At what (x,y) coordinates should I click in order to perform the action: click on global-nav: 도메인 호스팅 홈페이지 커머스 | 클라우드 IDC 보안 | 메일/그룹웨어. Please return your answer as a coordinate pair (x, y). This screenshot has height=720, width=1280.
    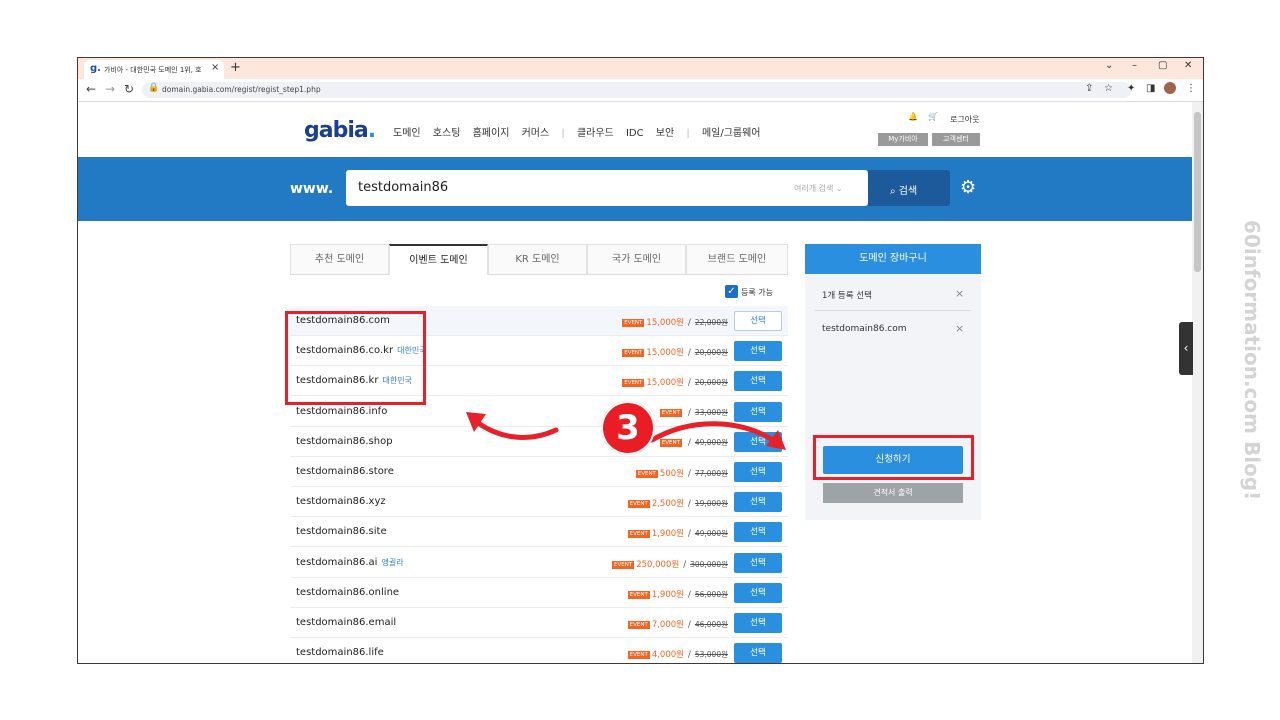
    Looking at the image, I should click on (581, 131).